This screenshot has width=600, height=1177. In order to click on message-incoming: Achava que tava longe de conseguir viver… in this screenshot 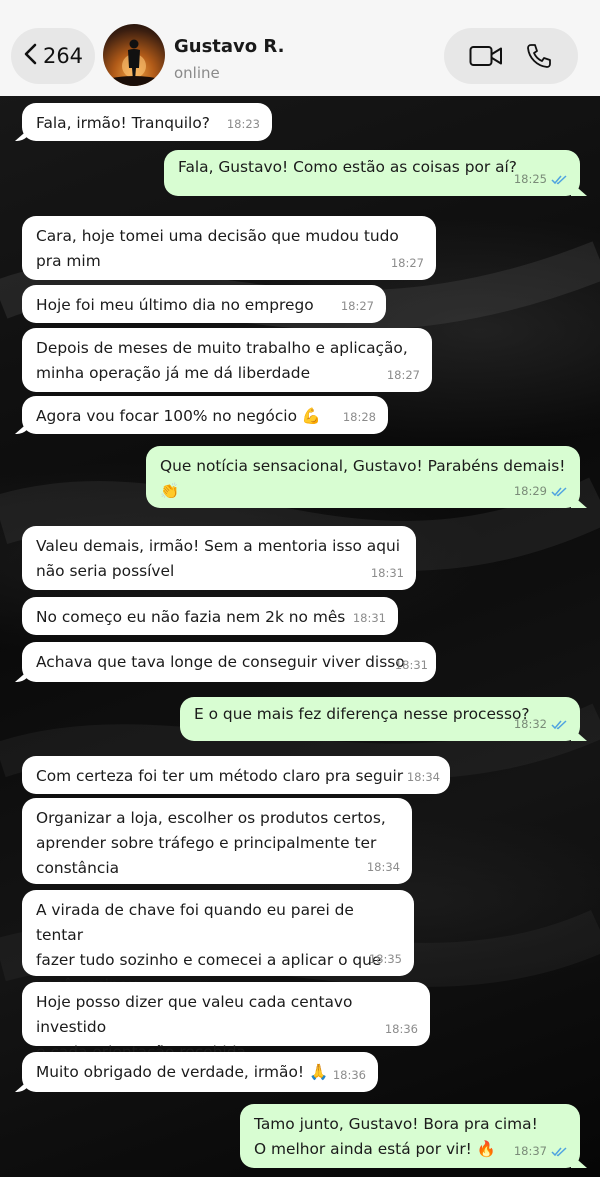, I will do `click(229, 662)`.